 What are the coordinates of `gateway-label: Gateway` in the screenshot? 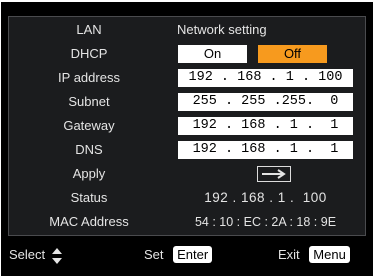 It's located at (89, 125).